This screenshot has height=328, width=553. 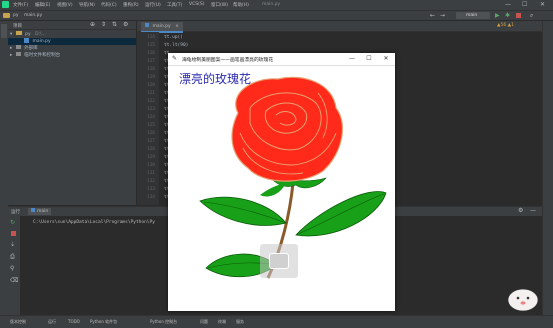 What do you see at coordinates (339, 27) in the screenshot?
I see `editor-tab-bar: main.py × ▲56 ▲1` at bounding box center [339, 27].